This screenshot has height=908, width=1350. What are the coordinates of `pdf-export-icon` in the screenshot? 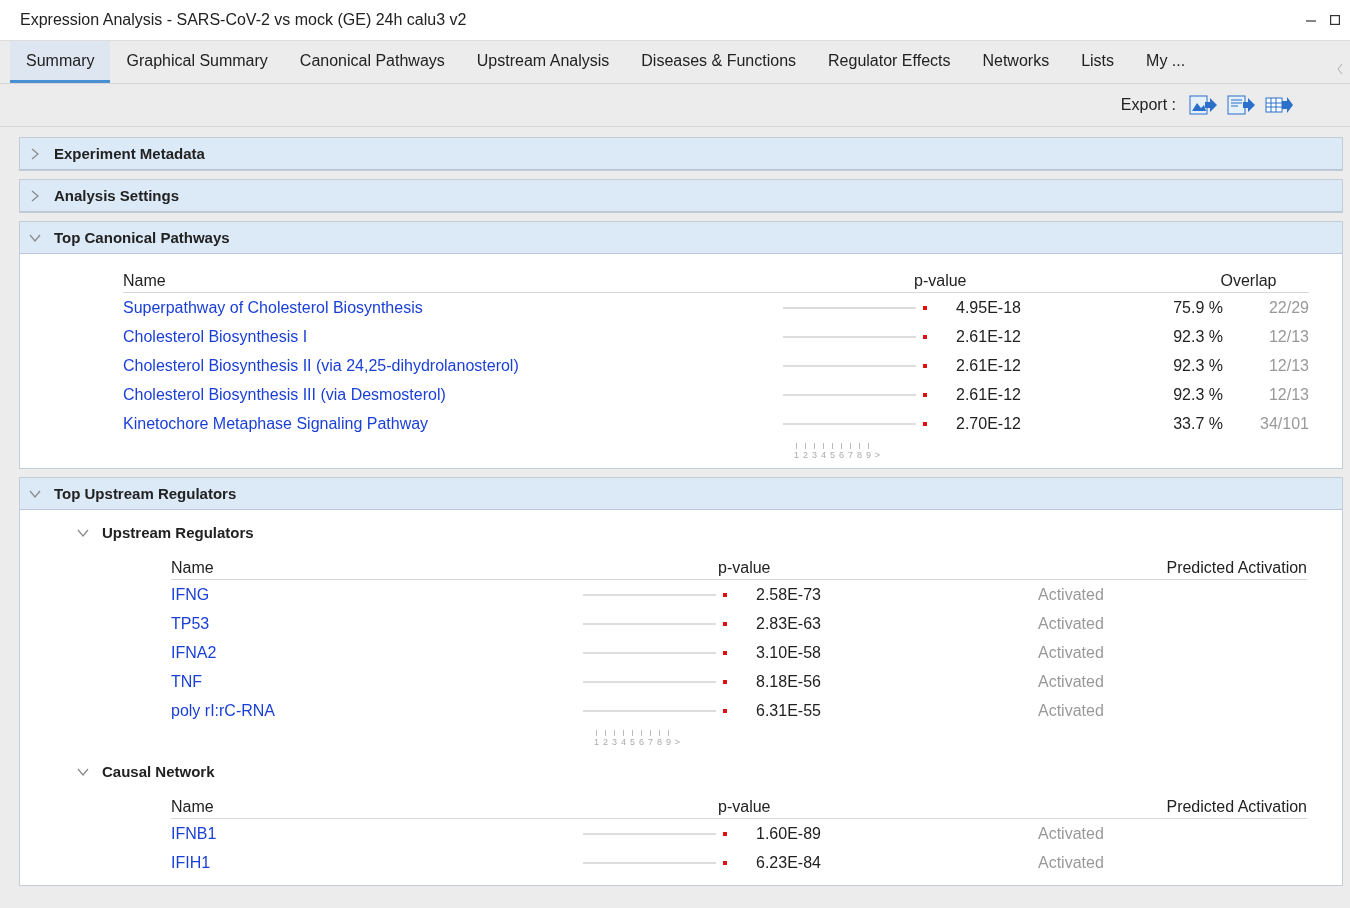 It's located at (1241, 105).